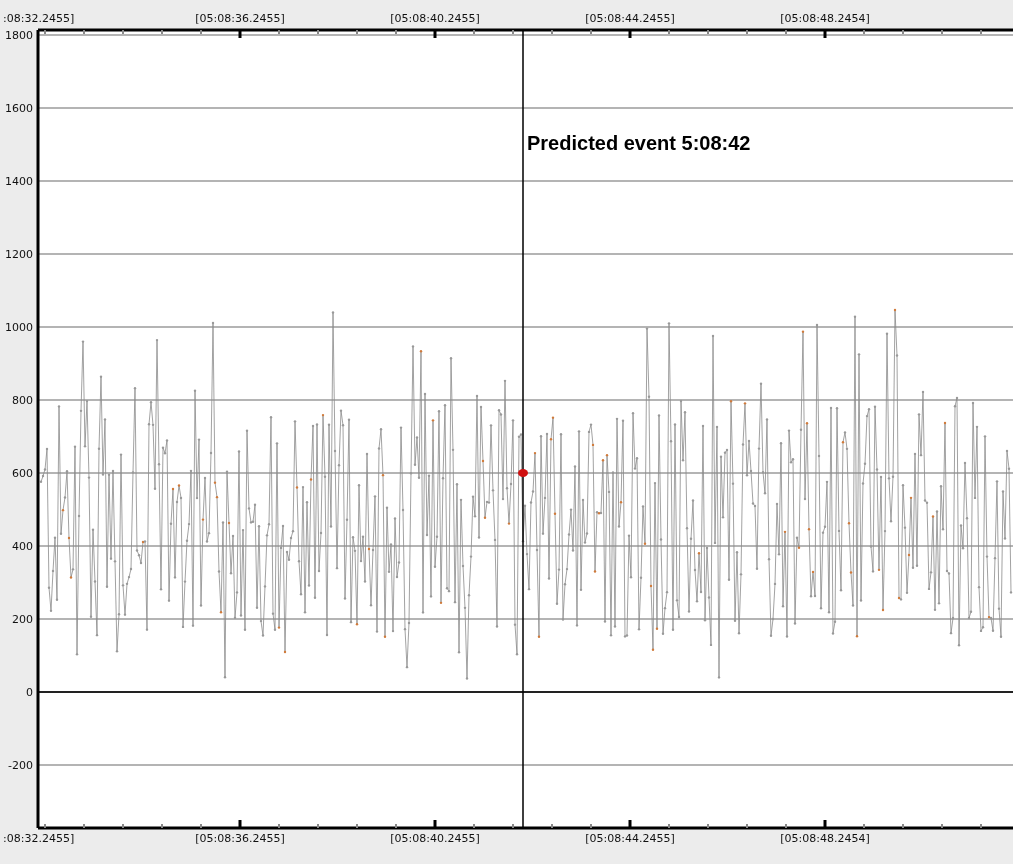 The height and width of the screenshot is (864, 1013). What do you see at coordinates (639, 143) in the screenshot?
I see `event-annotation: Predicted event 5:08:42` at bounding box center [639, 143].